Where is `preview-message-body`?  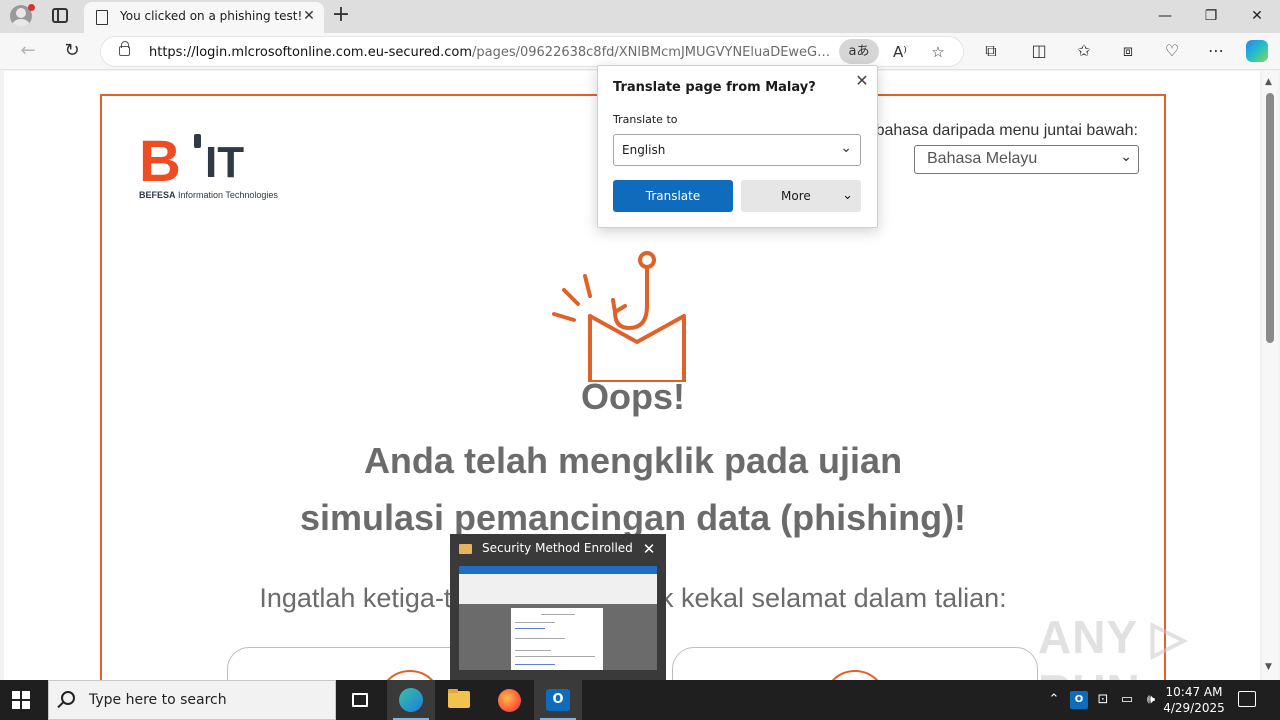
preview-message-body is located at coordinates (557, 639).